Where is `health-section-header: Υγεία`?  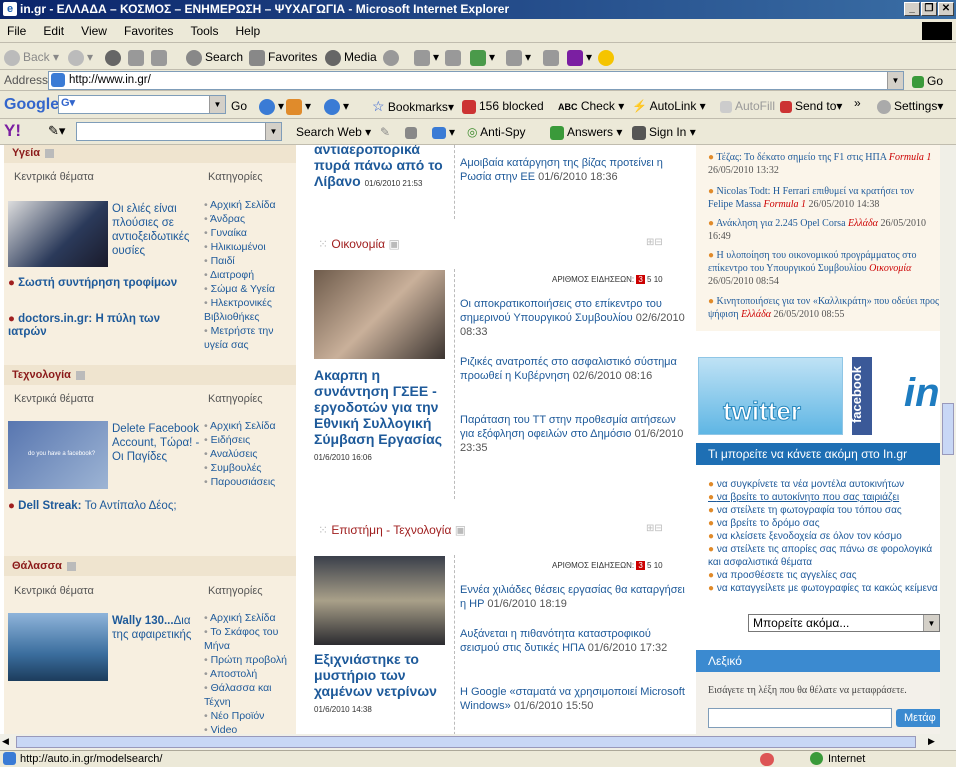
health-section-header: Υγεία is located at coordinates (150, 154).